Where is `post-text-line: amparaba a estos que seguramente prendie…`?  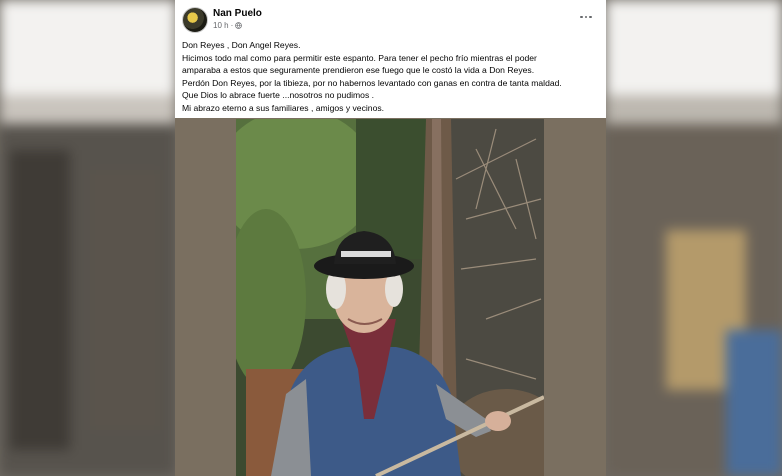 post-text-line: amparaba a estos que seguramente prendie… is located at coordinates (358, 70).